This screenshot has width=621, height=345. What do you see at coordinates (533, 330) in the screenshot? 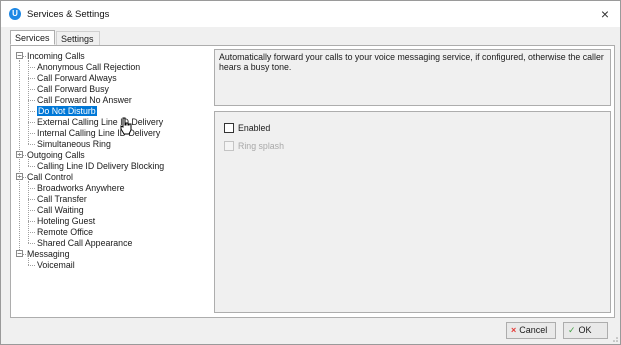
I see `cancel-label: Cancel` at bounding box center [533, 330].